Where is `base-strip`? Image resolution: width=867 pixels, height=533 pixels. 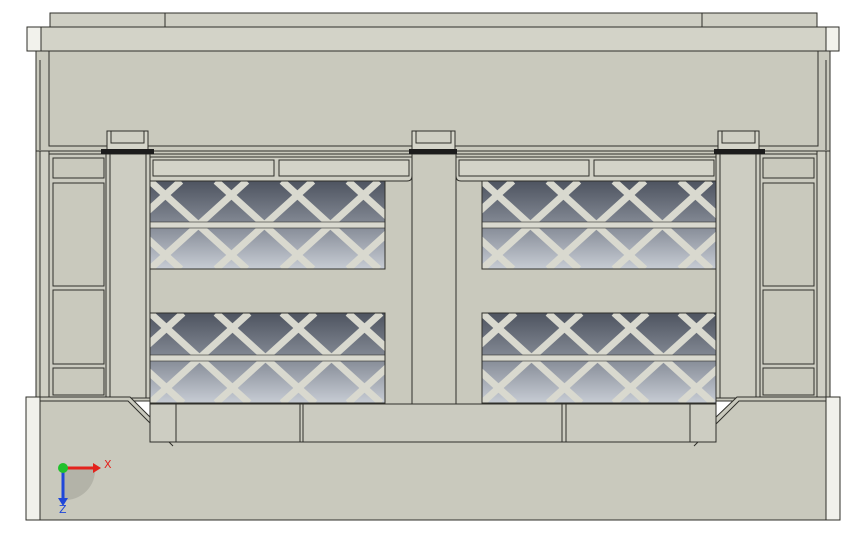 base-strip is located at coordinates (433, 423).